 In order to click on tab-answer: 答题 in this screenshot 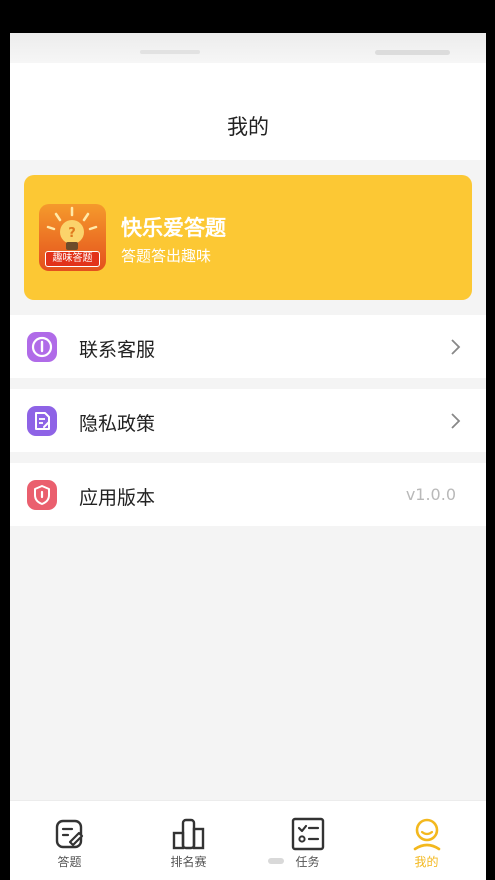, I will do `click(69, 840)`.